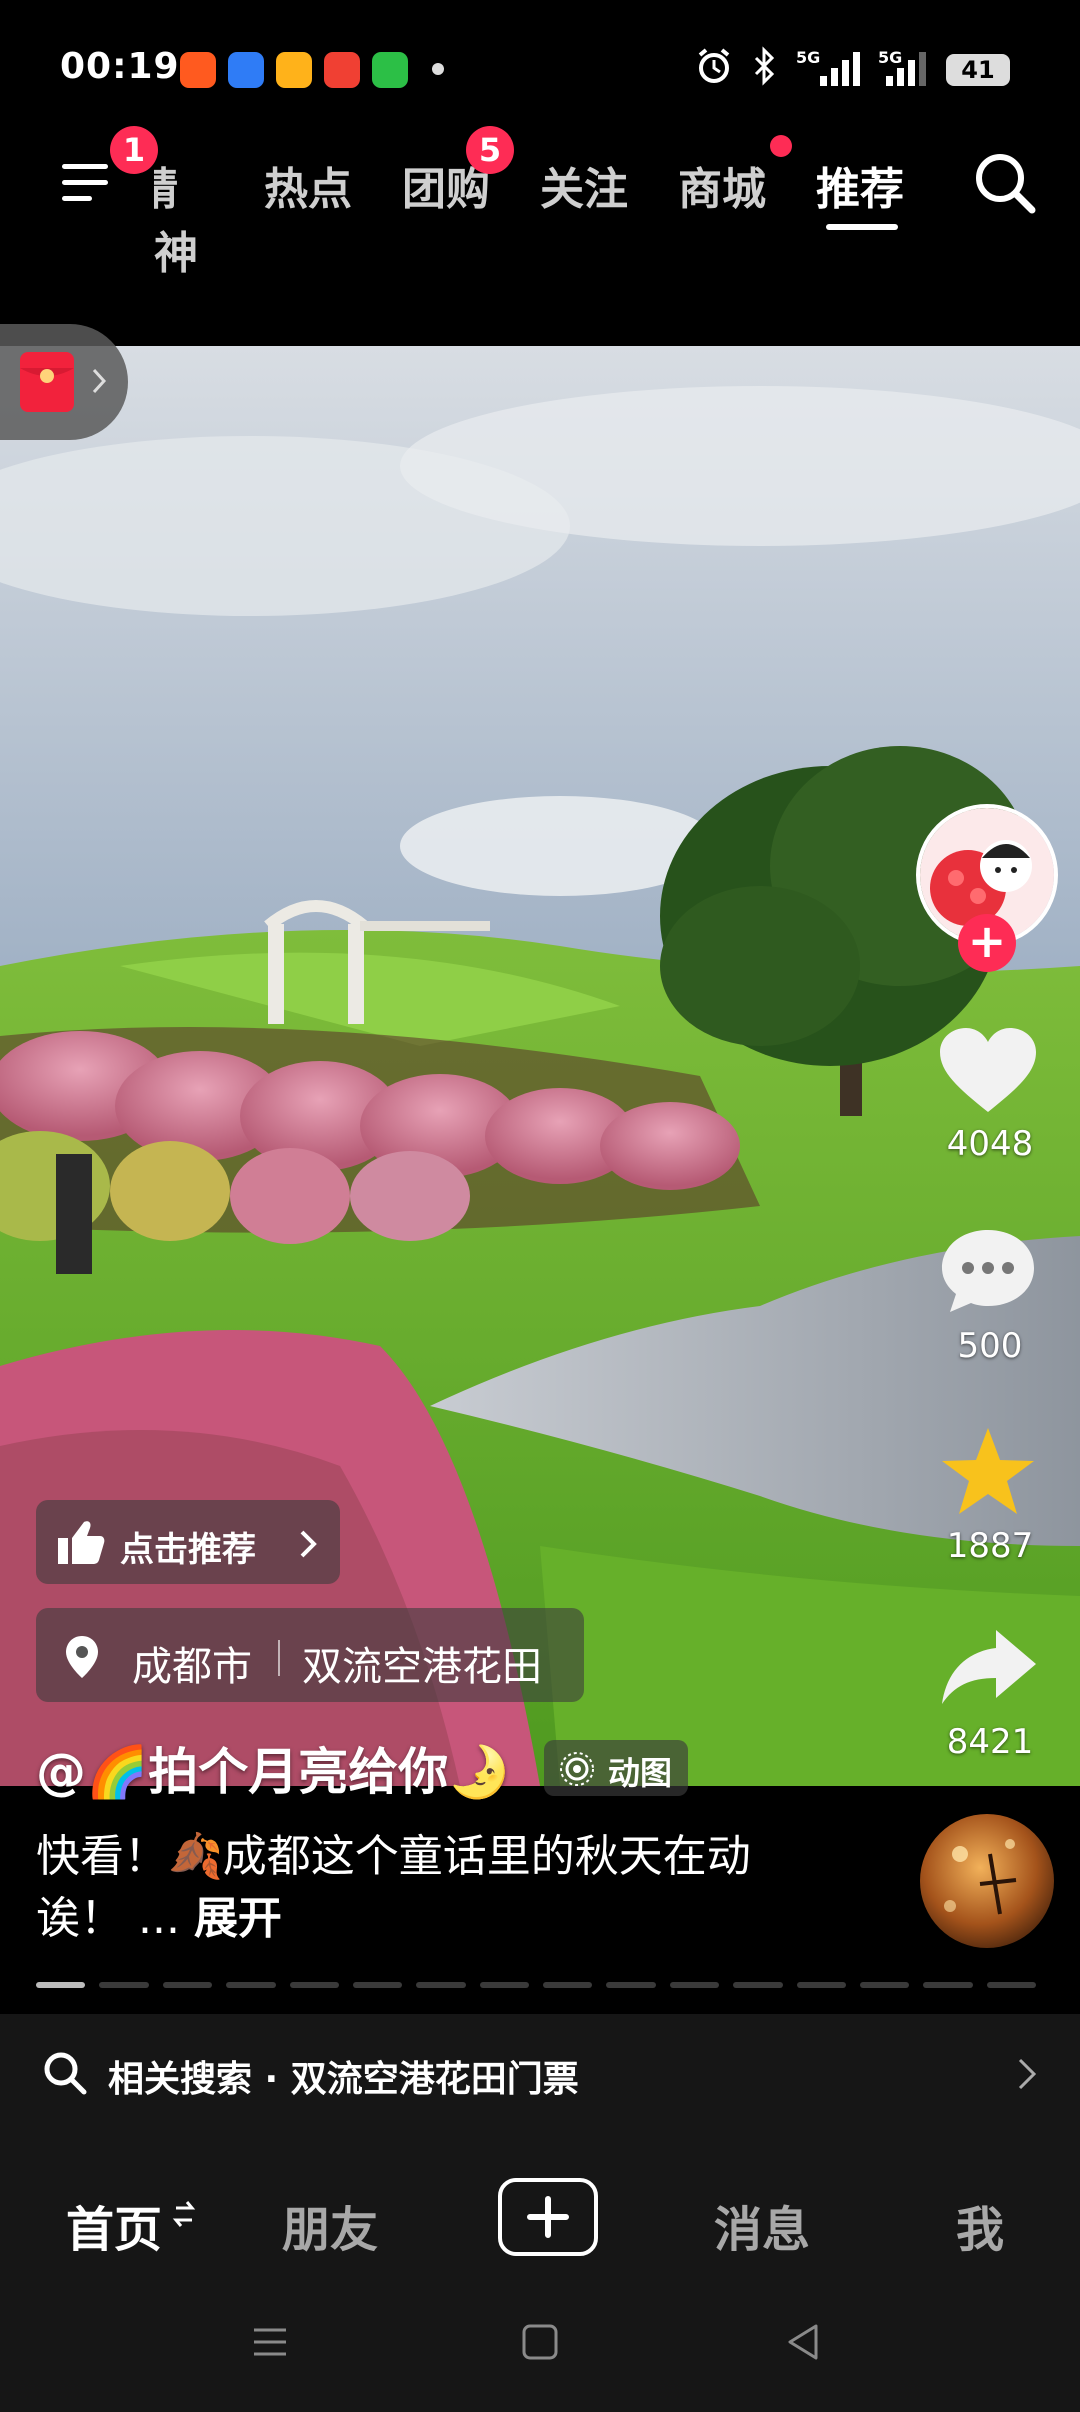  Describe the element at coordinates (988, 1271) in the screenshot. I see `comment-icon` at that location.